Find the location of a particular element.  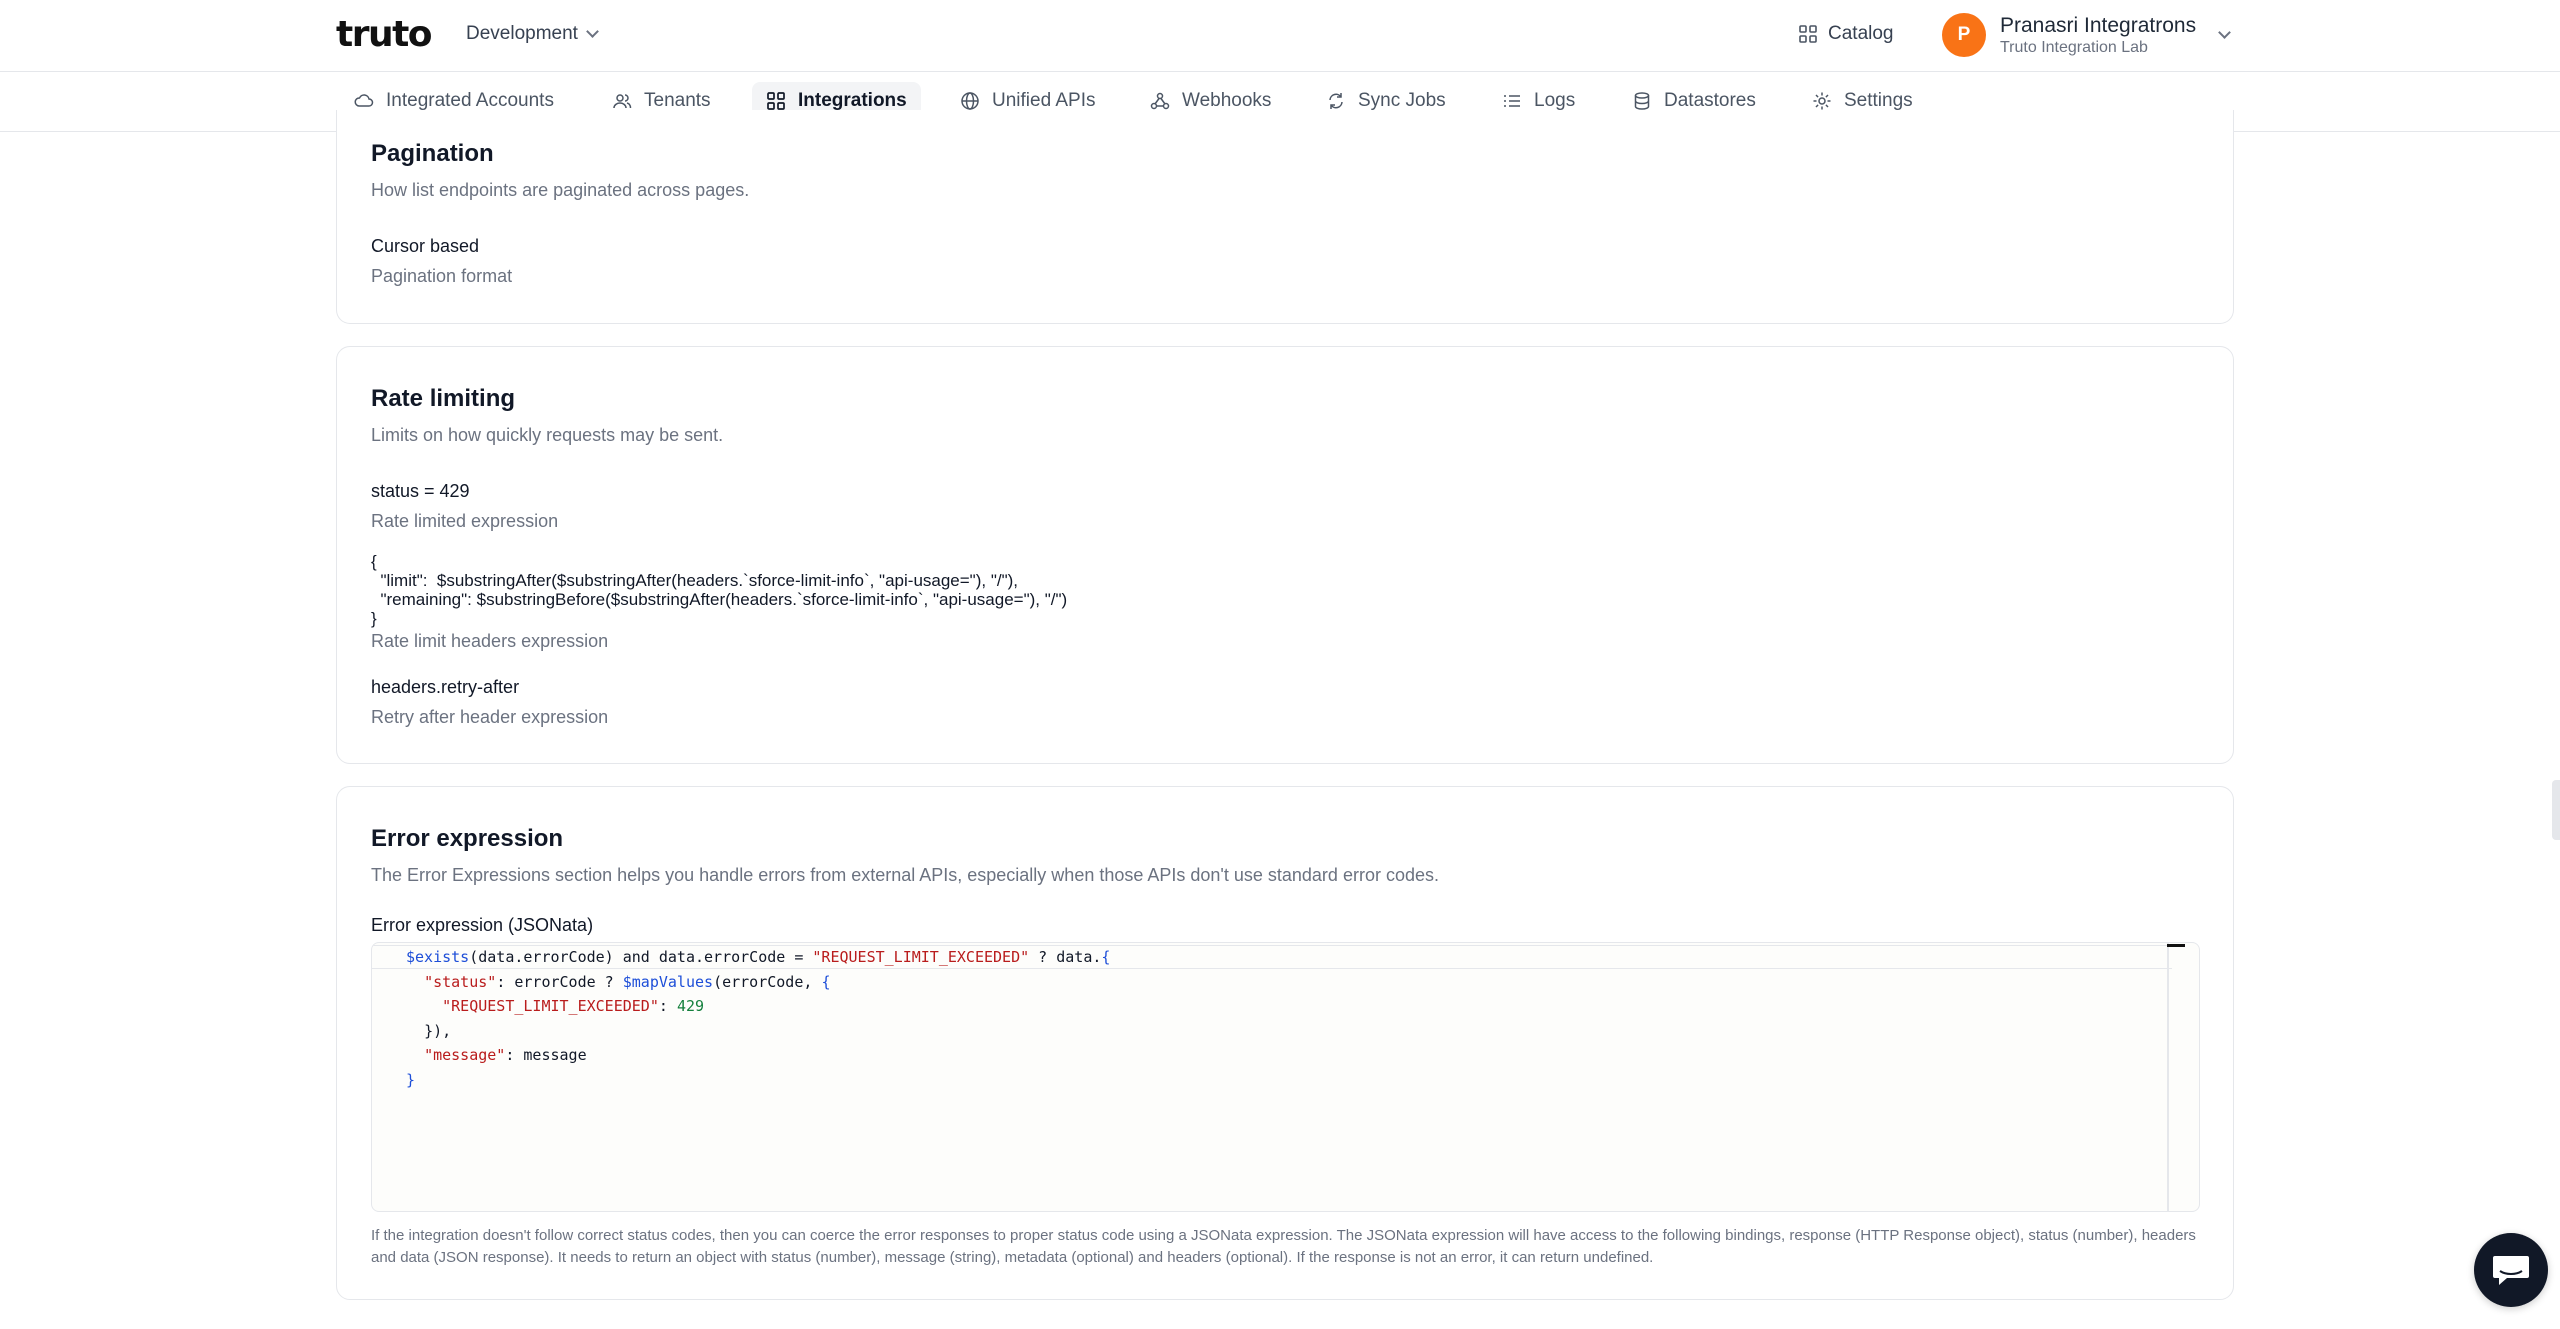

editor-scrollbar is located at coordinates (2168, 1077).